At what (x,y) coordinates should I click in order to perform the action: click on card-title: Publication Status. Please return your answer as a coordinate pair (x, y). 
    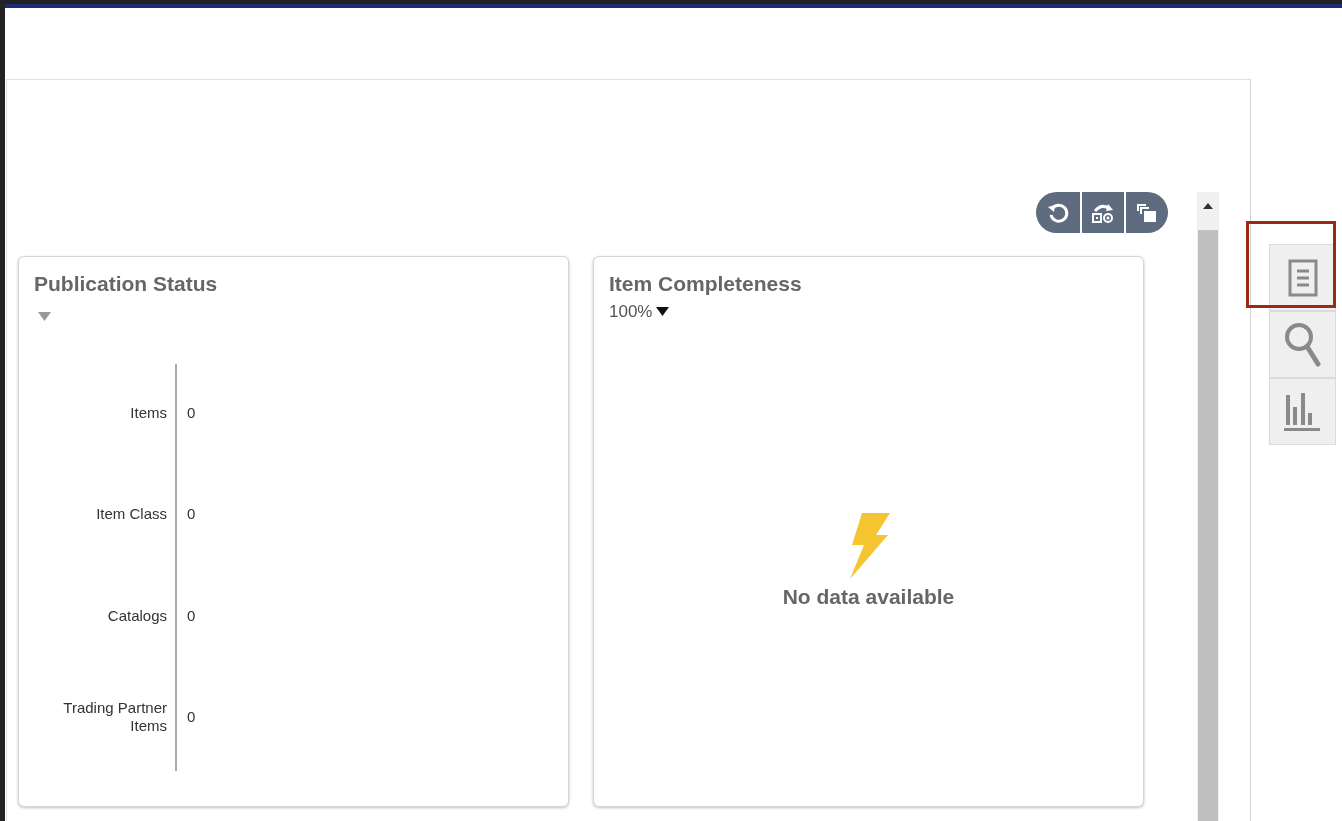
    Looking at the image, I should click on (126, 284).